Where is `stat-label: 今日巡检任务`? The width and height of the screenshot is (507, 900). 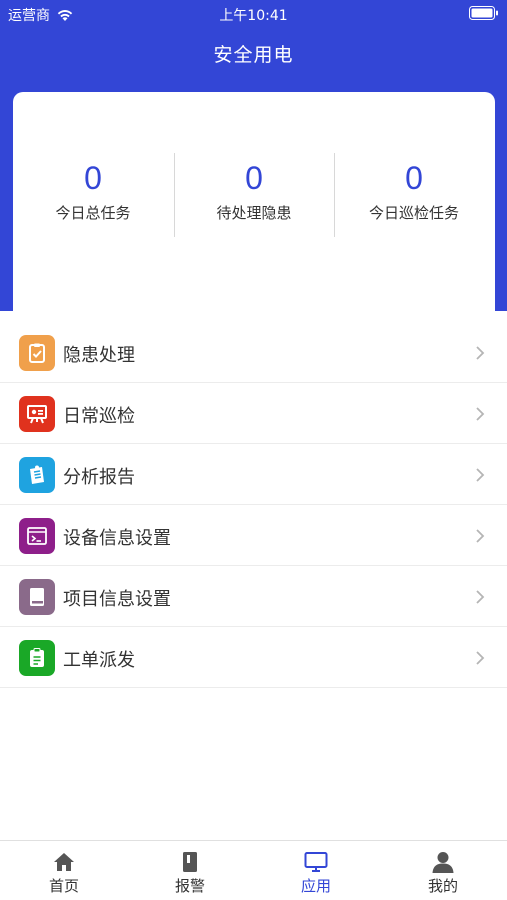 stat-label: 今日巡检任务 is located at coordinates (413, 213).